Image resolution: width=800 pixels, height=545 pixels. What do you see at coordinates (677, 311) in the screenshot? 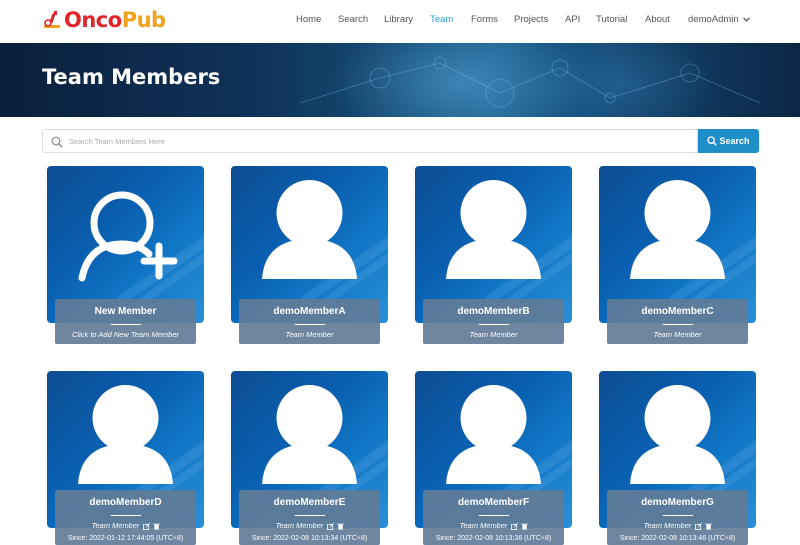
I see `card-name: demoMemberC` at bounding box center [677, 311].